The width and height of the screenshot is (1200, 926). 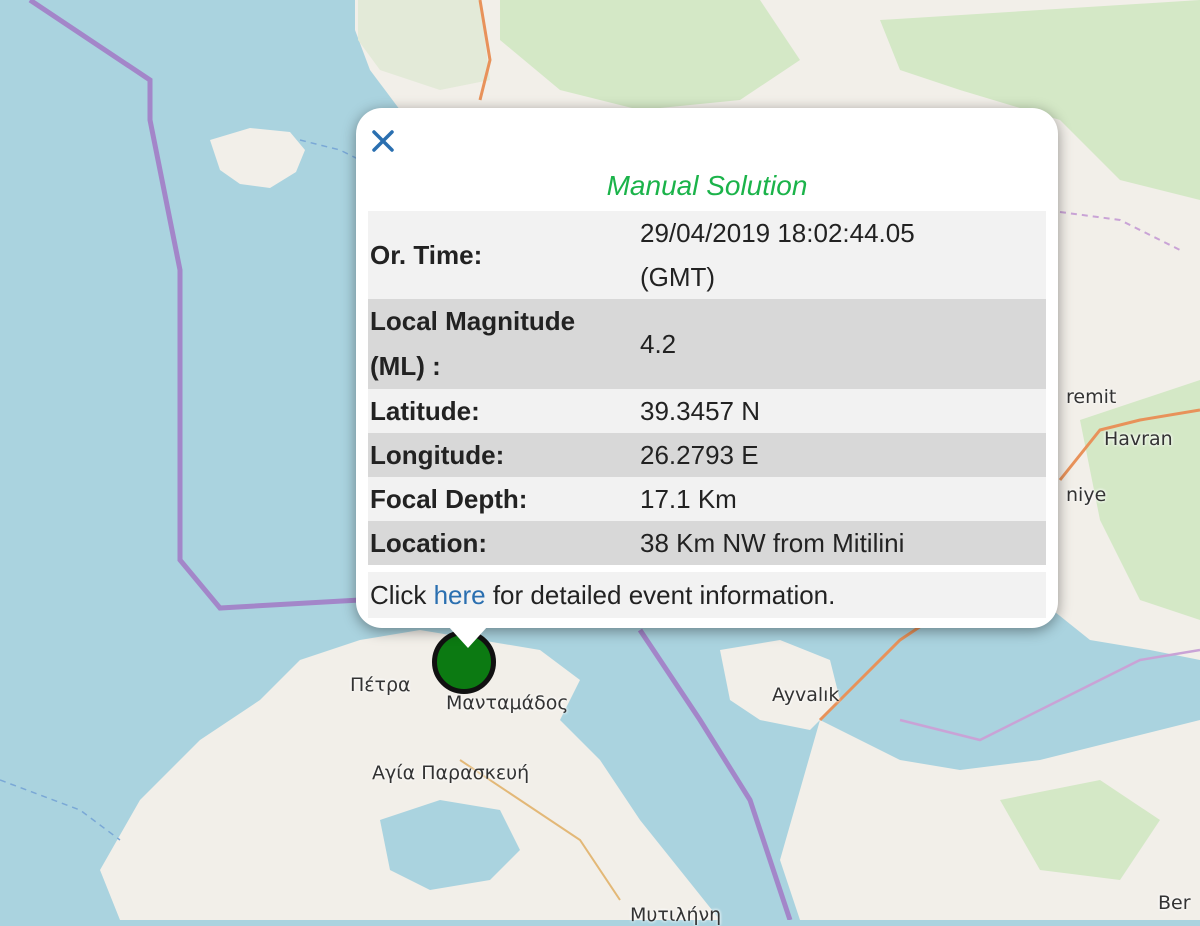 What do you see at coordinates (468, 637) in the screenshot?
I see `popup-tip` at bounding box center [468, 637].